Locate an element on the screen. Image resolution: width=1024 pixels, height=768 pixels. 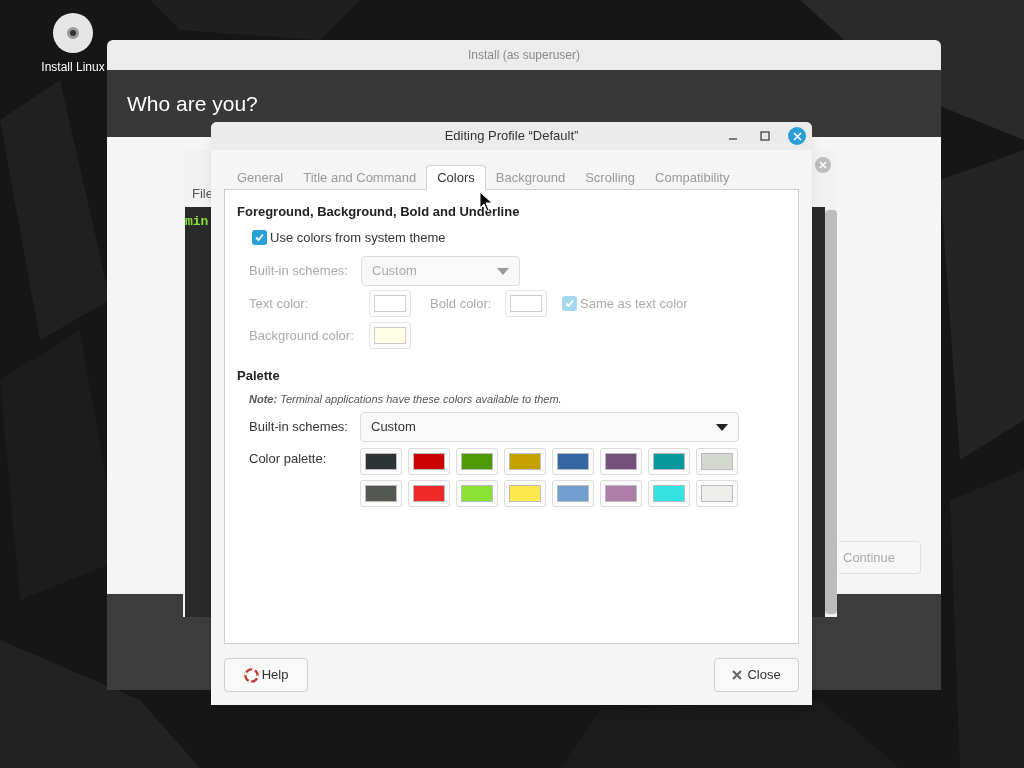
tab: Colors is located at coordinates (456, 177).